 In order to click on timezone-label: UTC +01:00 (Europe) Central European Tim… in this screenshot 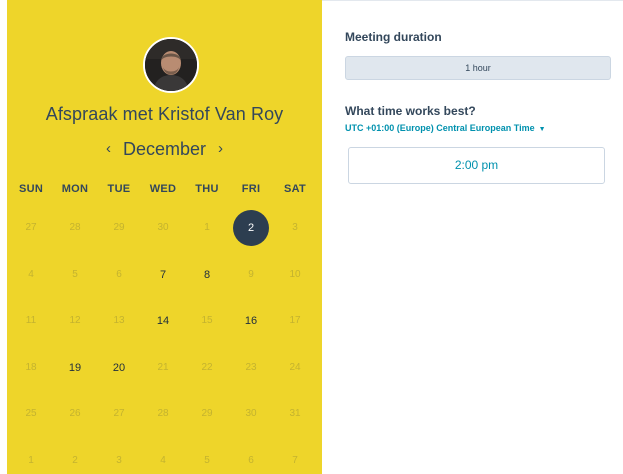, I will do `click(440, 128)`.